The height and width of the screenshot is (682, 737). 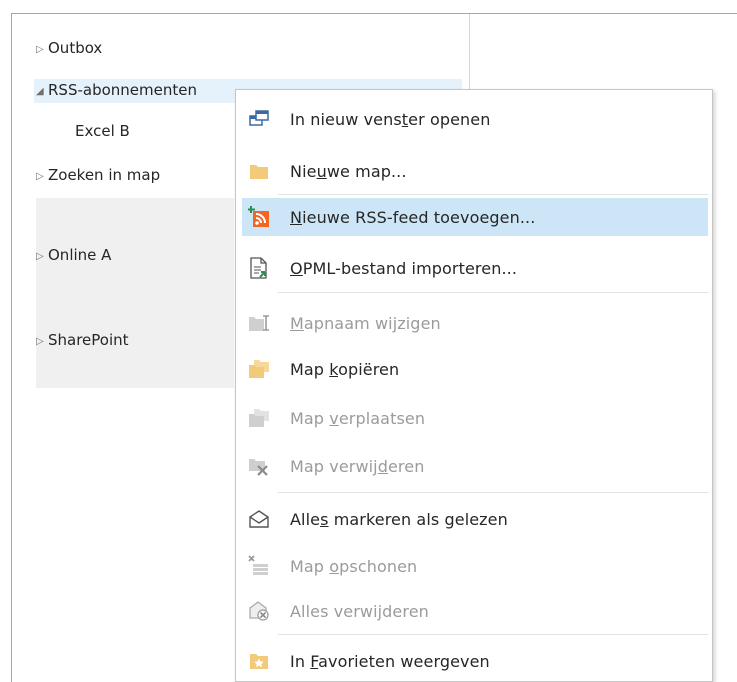 I want to click on folder-label: SharePoint, so click(x=88, y=340).